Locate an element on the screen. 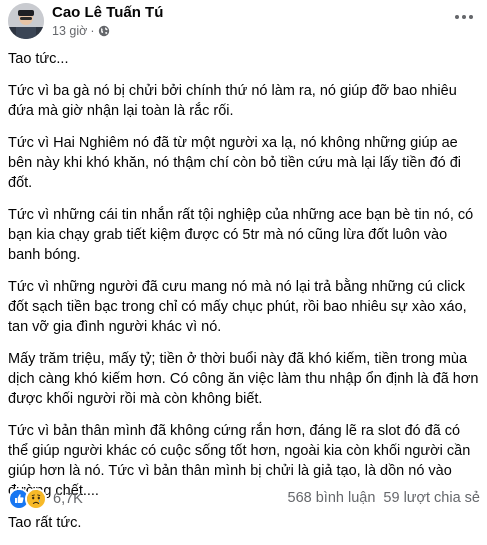  post-time: 13 giờ is located at coordinates (69, 31).